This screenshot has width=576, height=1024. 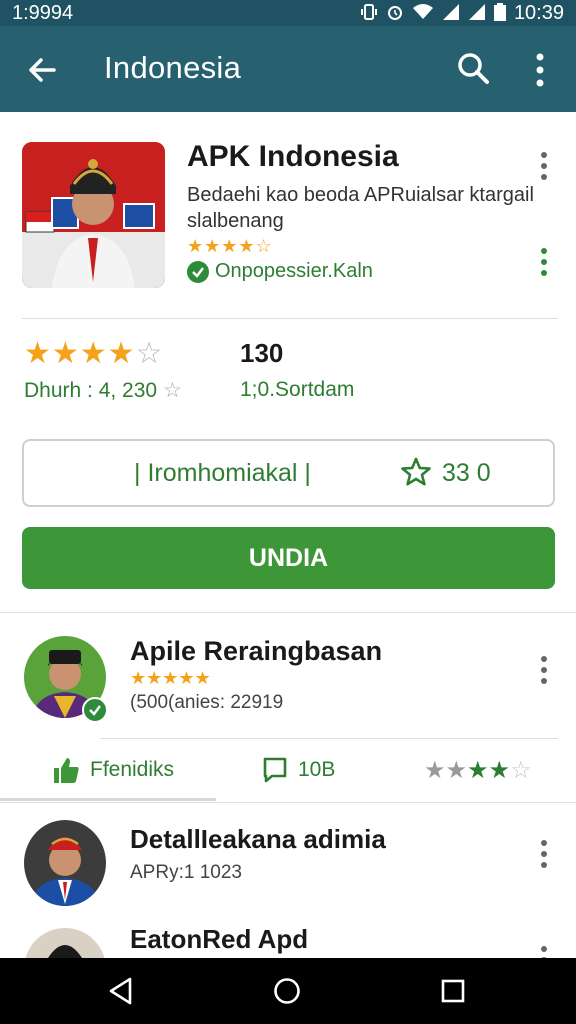 I want to click on verified-row: Onpopessier.Kaln, so click(x=280, y=271).